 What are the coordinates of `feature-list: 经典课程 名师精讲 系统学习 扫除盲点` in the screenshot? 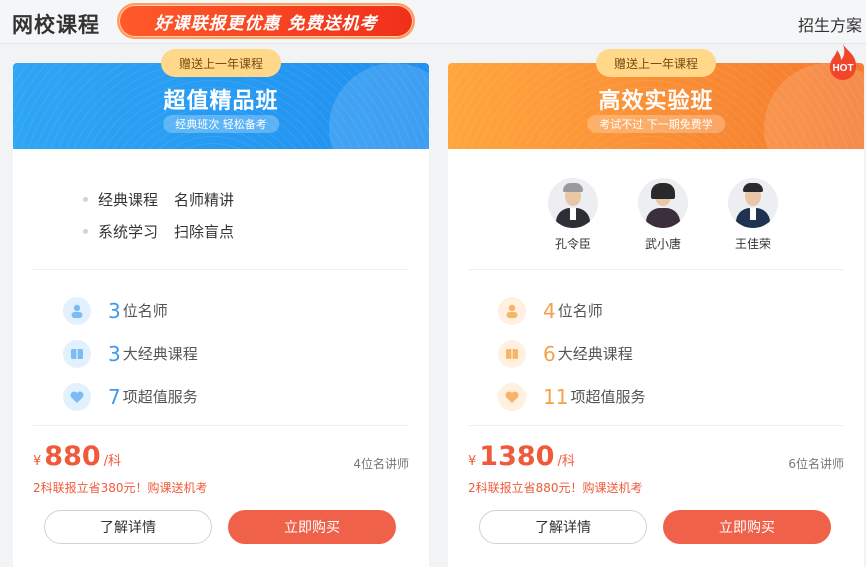 It's located at (158, 215).